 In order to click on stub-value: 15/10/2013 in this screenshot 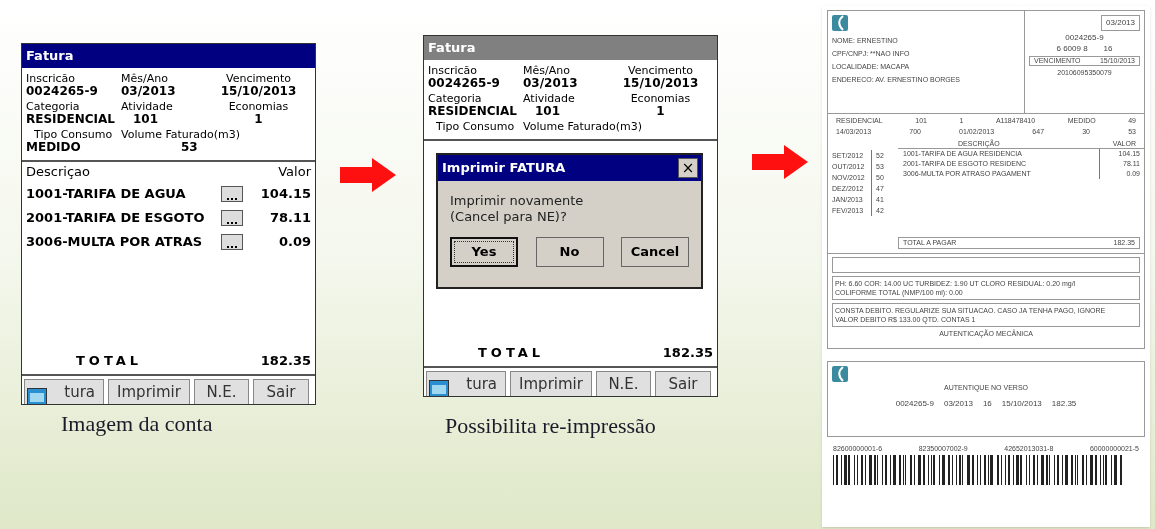, I will do `click(1021, 404)`.